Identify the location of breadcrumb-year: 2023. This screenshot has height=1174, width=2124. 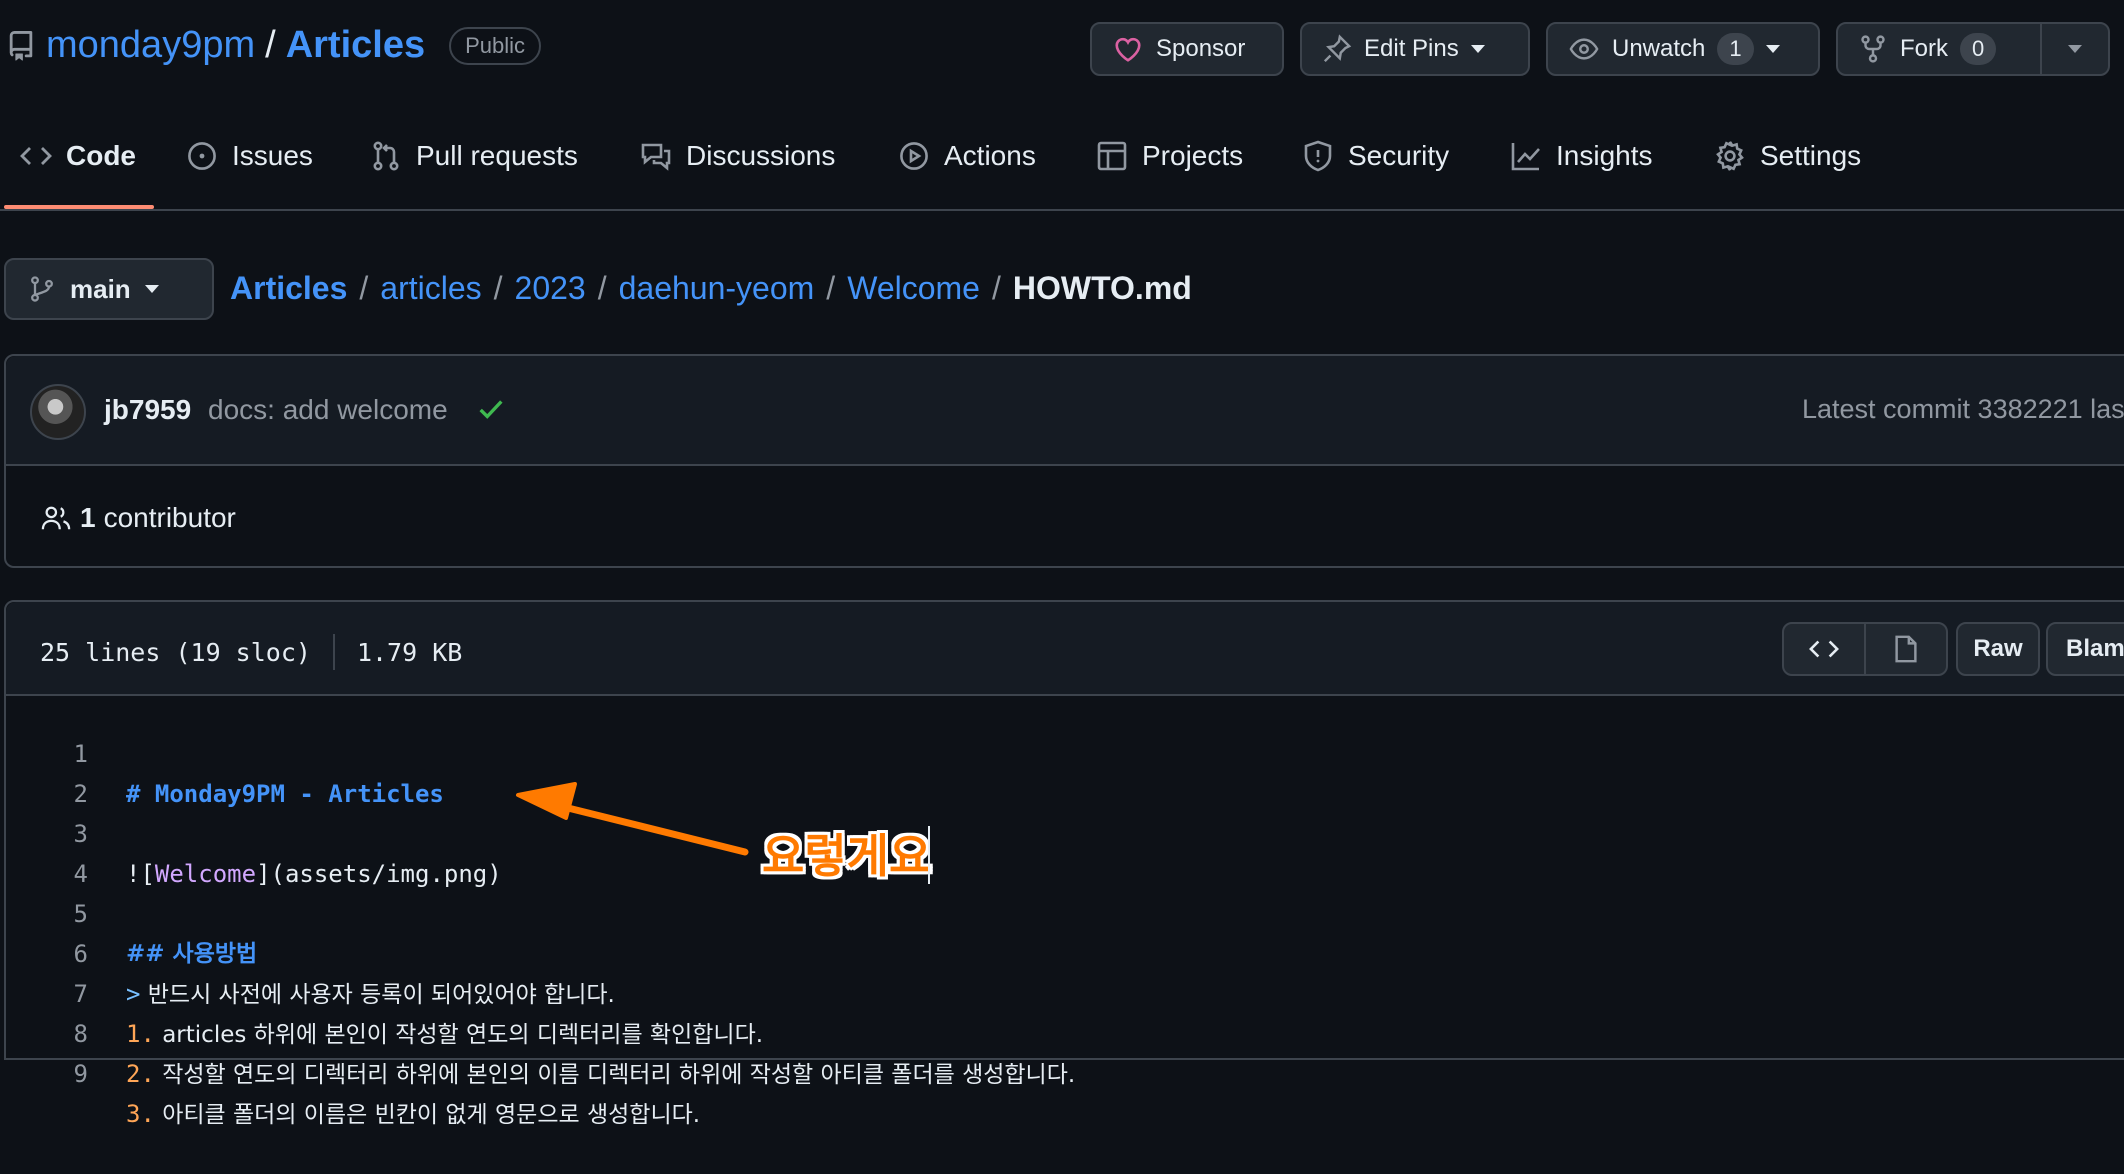
(550, 288).